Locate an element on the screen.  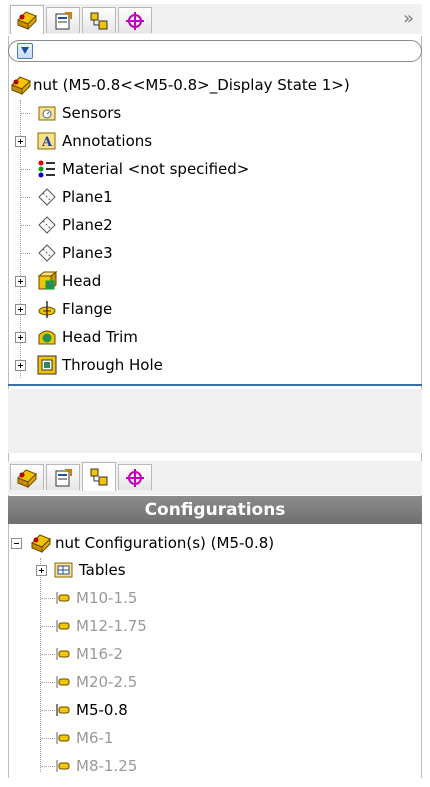
annotations-icon: A is located at coordinates (47, 141).